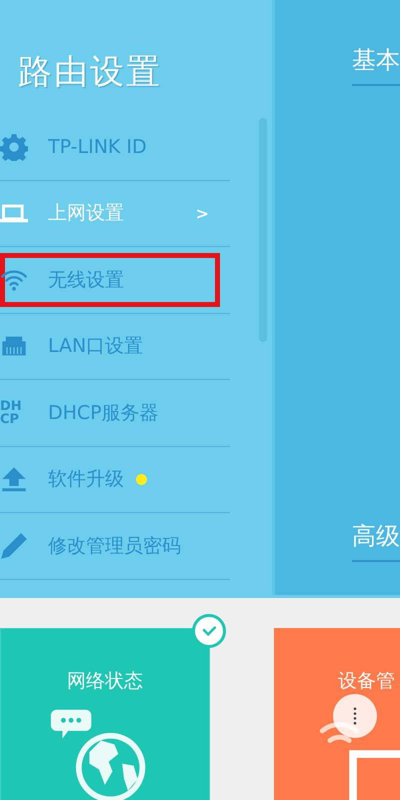 This screenshot has height=800, width=400. What do you see at coordinates (90, 72) in the screenshot?
I see `sidebar-title: 路由设置` at bounding box center [90, 72].